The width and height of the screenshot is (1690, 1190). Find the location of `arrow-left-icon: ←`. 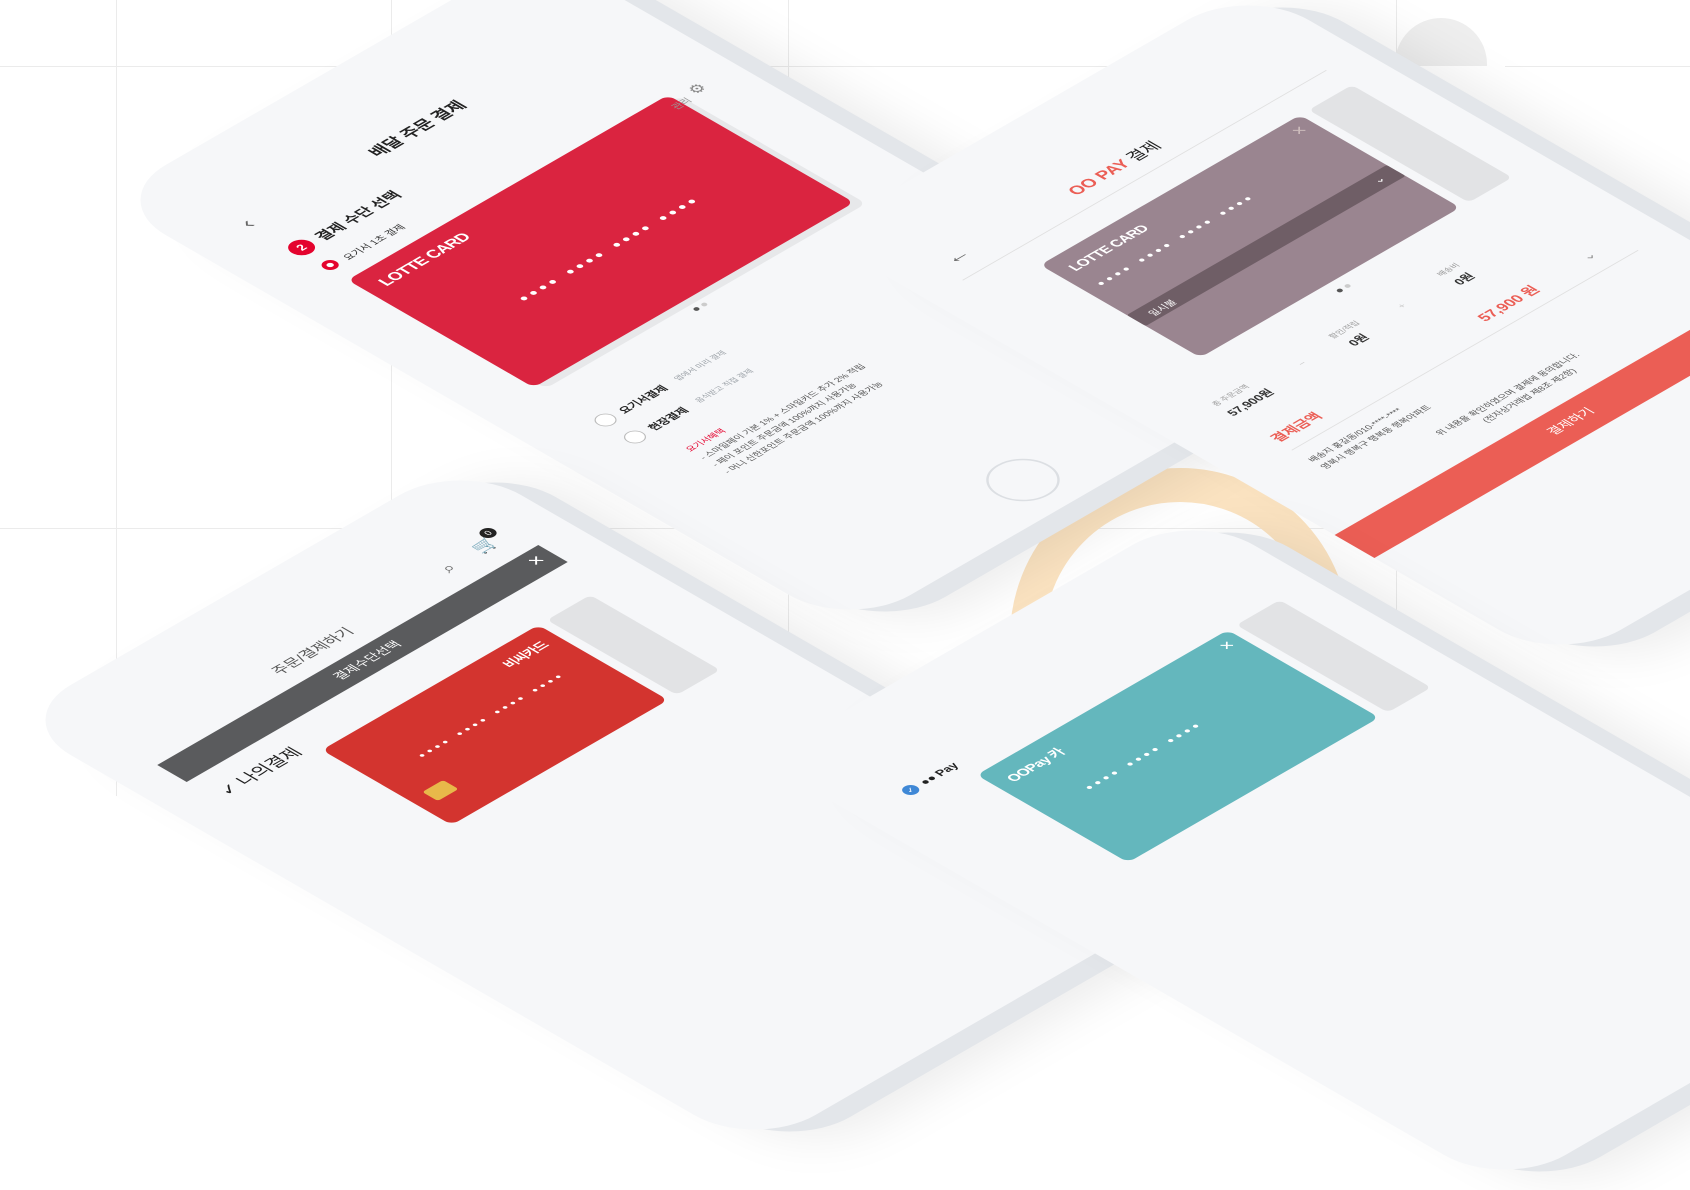

arrow-left-icon: ← is located at coordinates (956, 255).